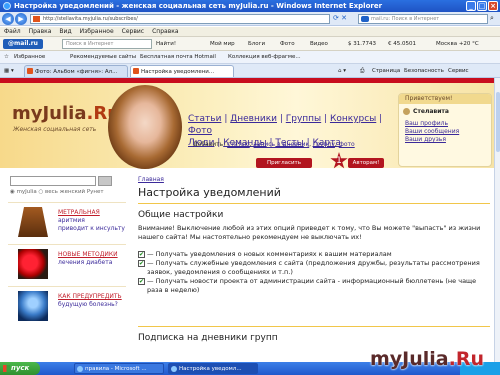 The image size is (500, 375). I want to click on menu-file: Файл, so click(12, 31).